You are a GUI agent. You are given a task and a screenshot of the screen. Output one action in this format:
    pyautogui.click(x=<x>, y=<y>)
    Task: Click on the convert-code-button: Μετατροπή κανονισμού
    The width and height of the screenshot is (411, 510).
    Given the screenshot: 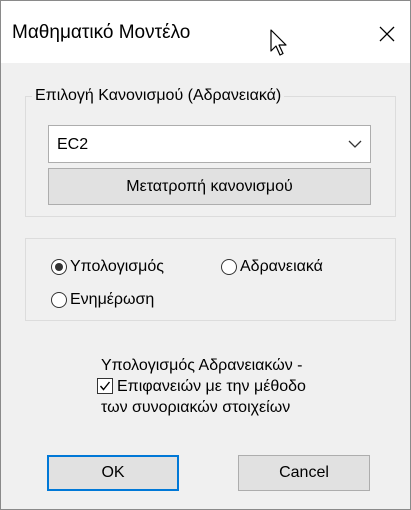 What is the action you would take?
    pyautogui.click(x=209, y=186)
    